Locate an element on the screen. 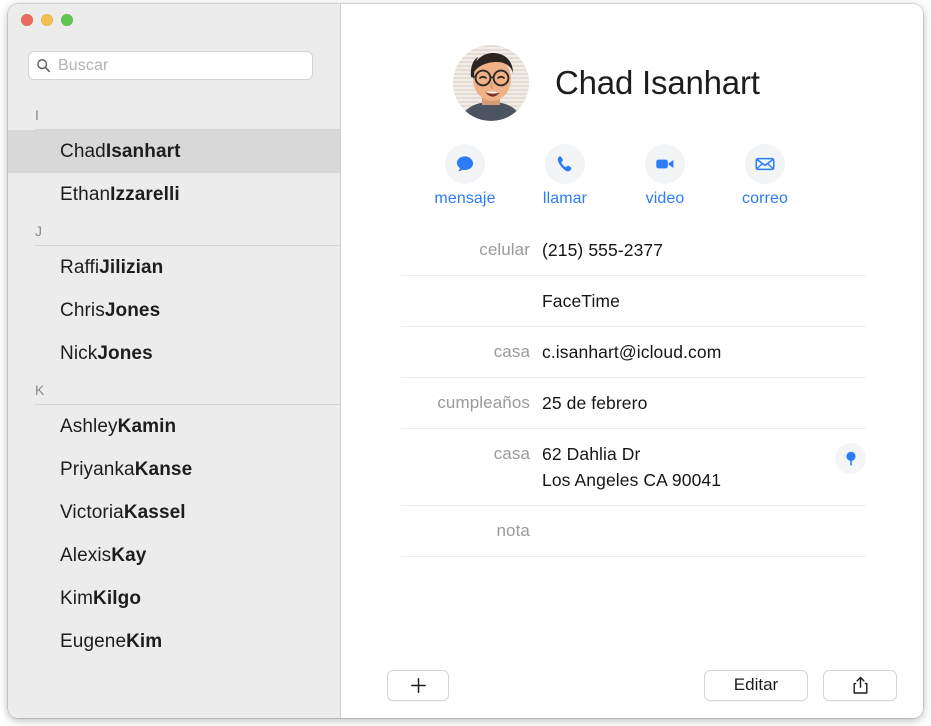  map-pin-icon is located at coordinates (850, 458).